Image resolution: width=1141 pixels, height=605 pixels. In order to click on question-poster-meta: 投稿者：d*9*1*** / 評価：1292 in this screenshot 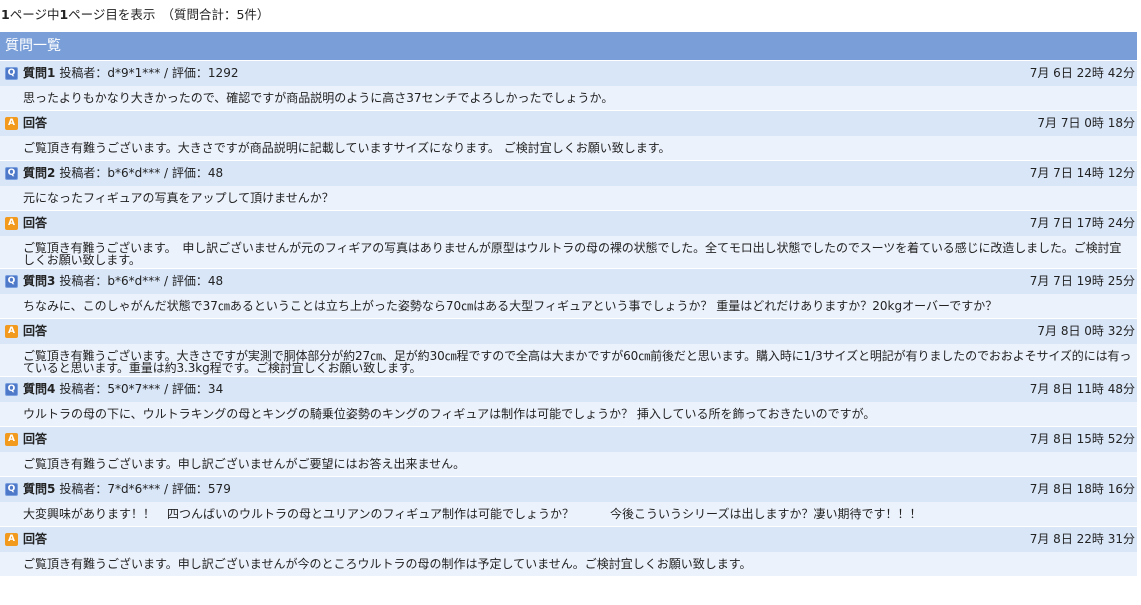, I will do `click(149, 73)`.